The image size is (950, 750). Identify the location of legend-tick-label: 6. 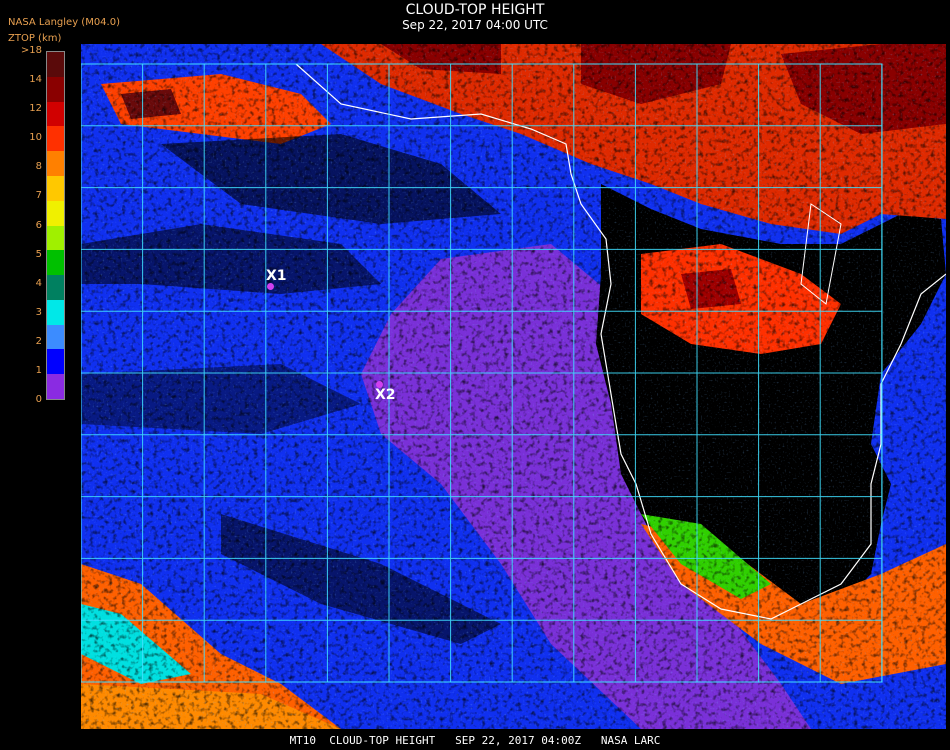
(38, 225).